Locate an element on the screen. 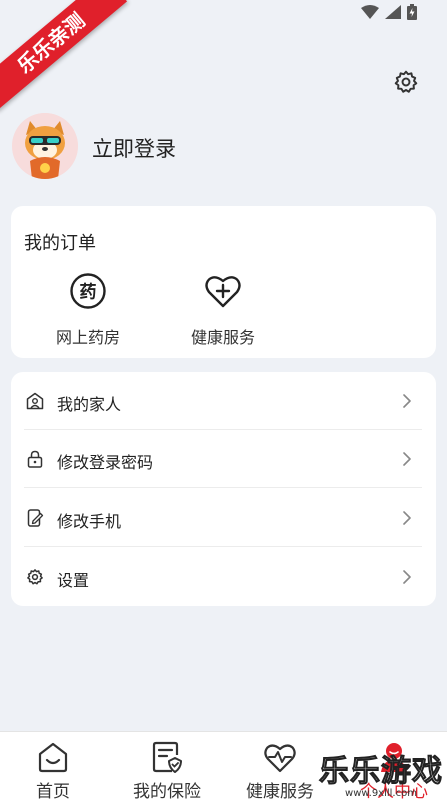 The width and height of the screenshot is (447, 804). menu-item-settings: 设置 is located at coordinates (223, 577).